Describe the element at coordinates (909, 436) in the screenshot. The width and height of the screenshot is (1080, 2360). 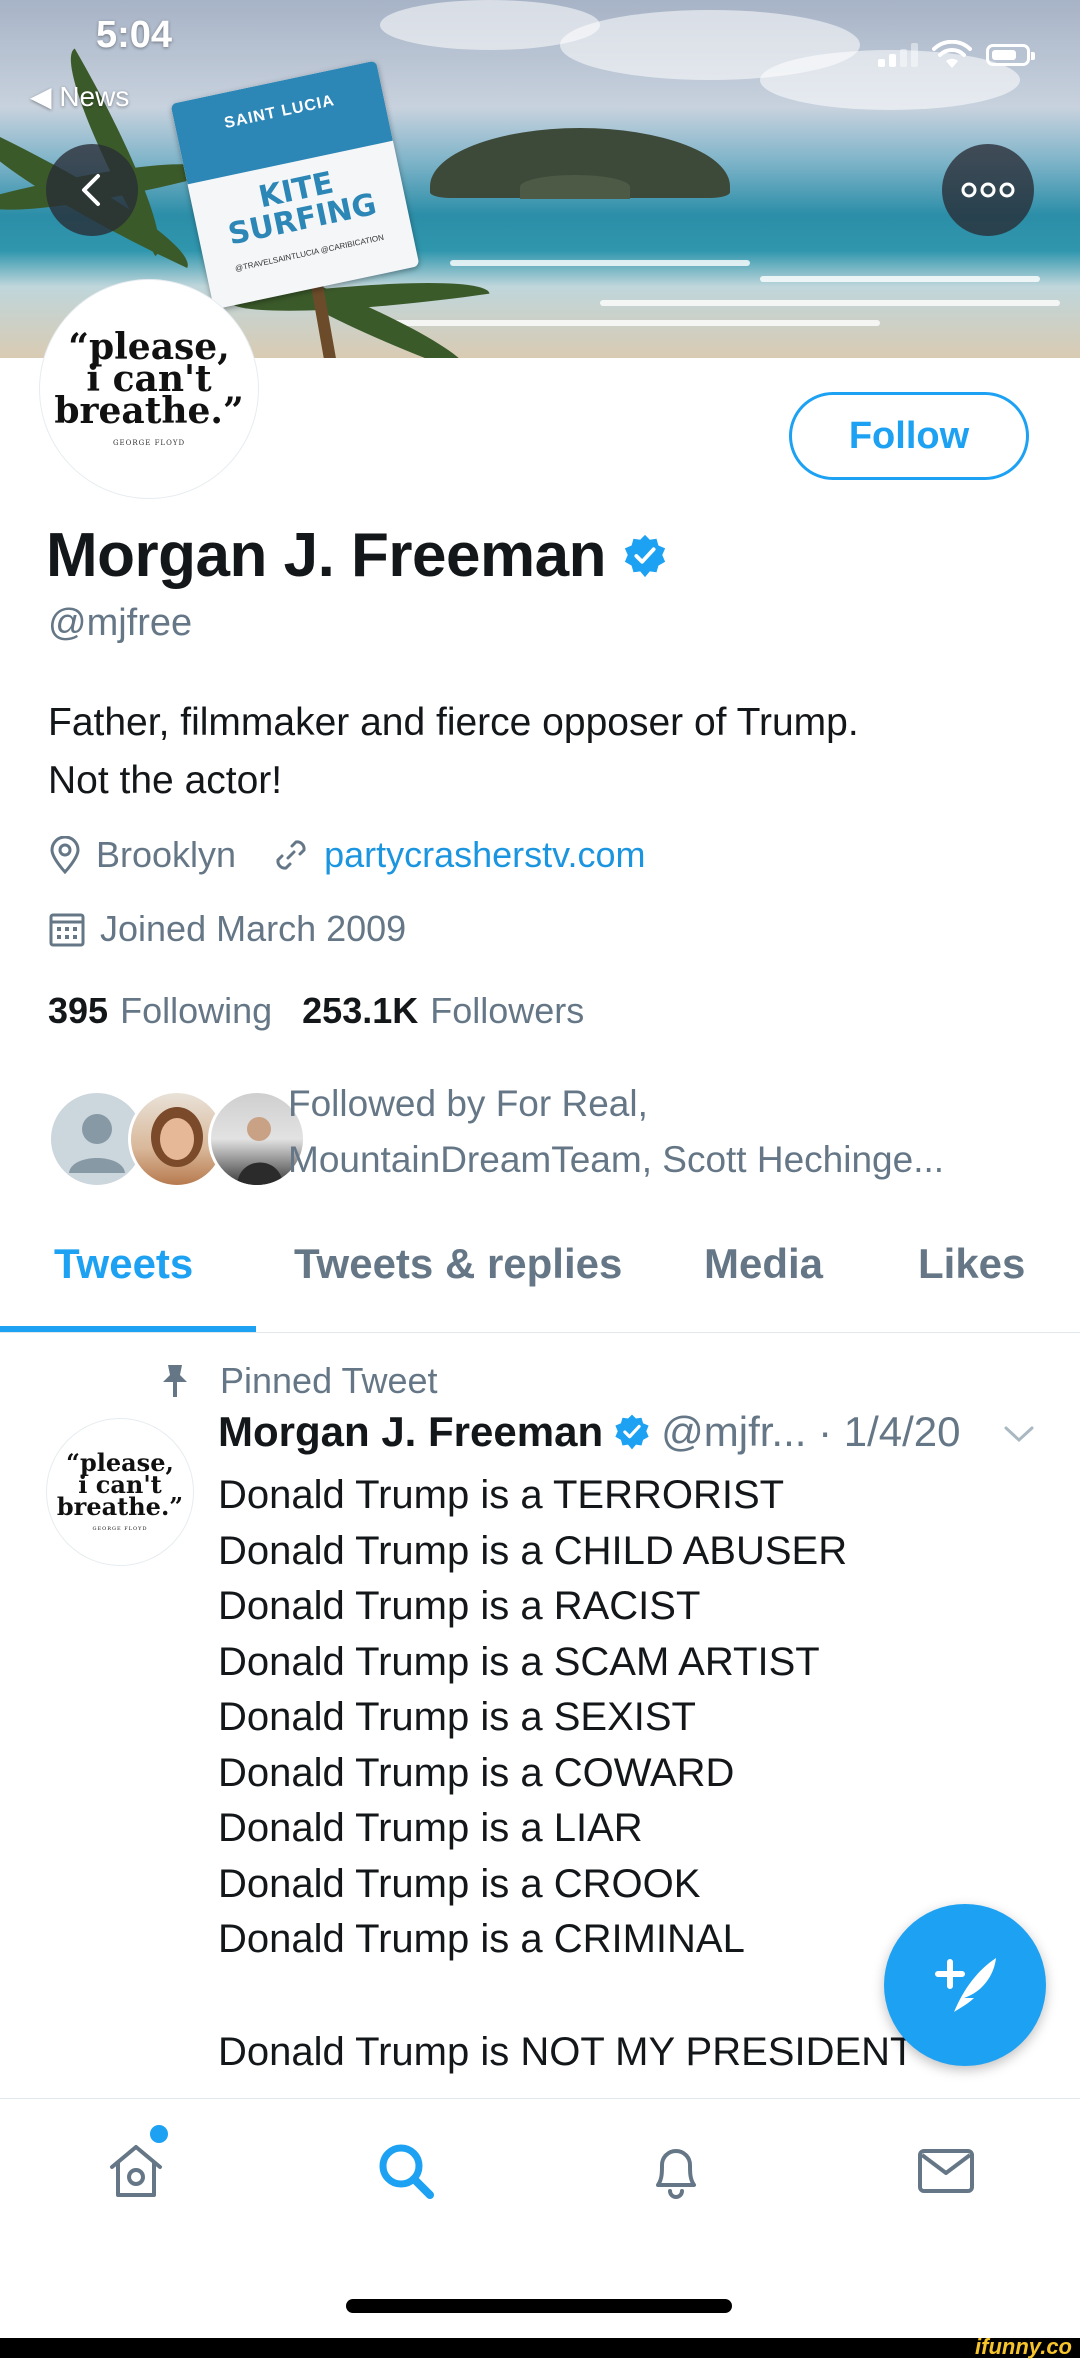
I see `follow-button: Follow` at that location.